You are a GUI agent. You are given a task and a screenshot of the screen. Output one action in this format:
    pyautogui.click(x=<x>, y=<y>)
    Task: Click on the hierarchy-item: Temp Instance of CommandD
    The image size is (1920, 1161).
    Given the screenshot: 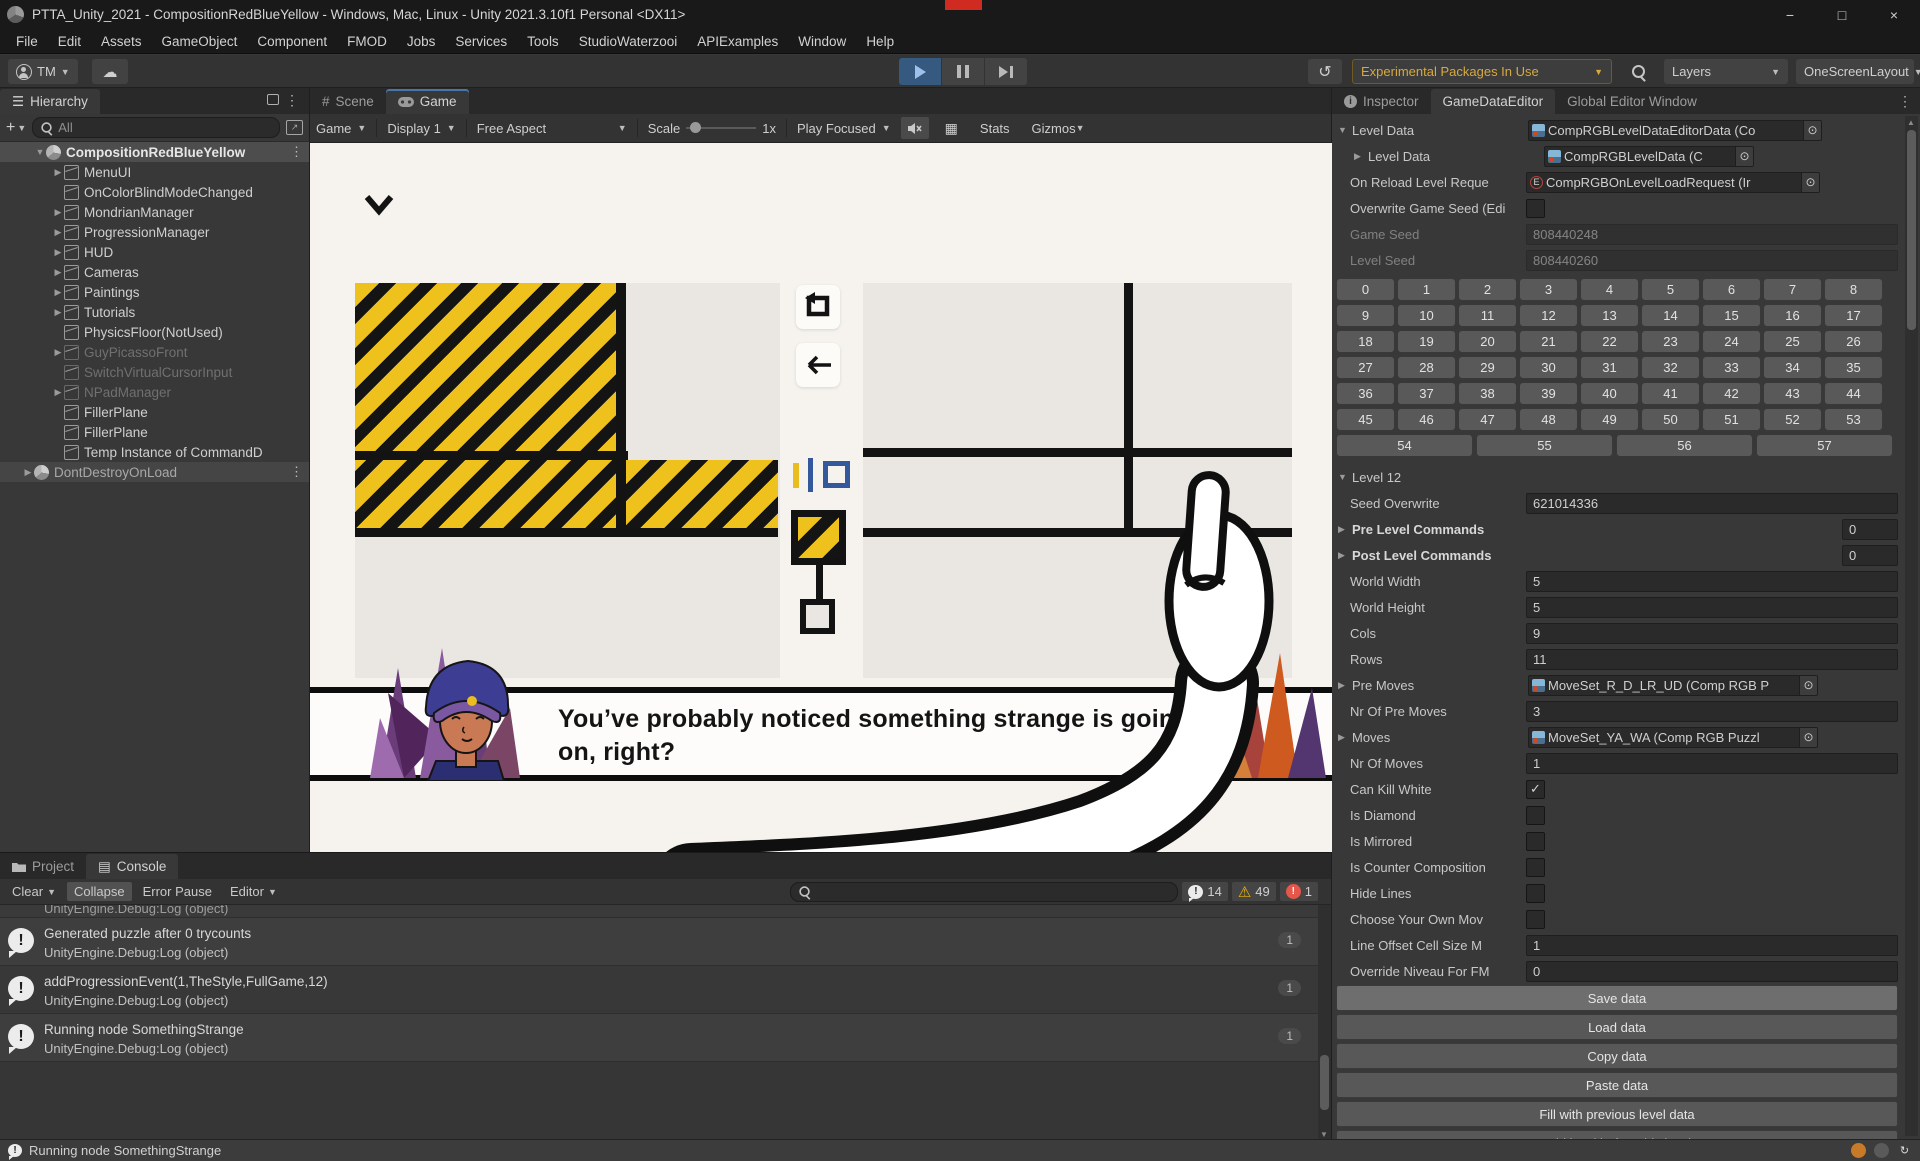 What is the action you would take?
    pyautogui.click(x=154, y=452)
    